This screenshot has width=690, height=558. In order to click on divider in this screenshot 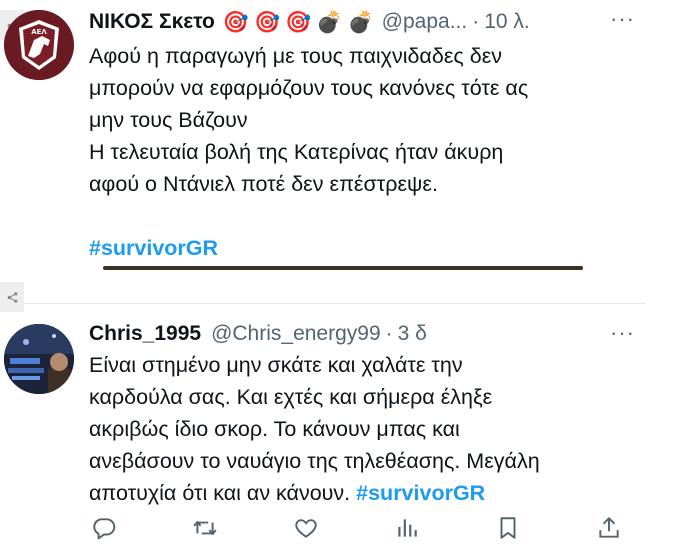, I will do `click(323, 303)`.